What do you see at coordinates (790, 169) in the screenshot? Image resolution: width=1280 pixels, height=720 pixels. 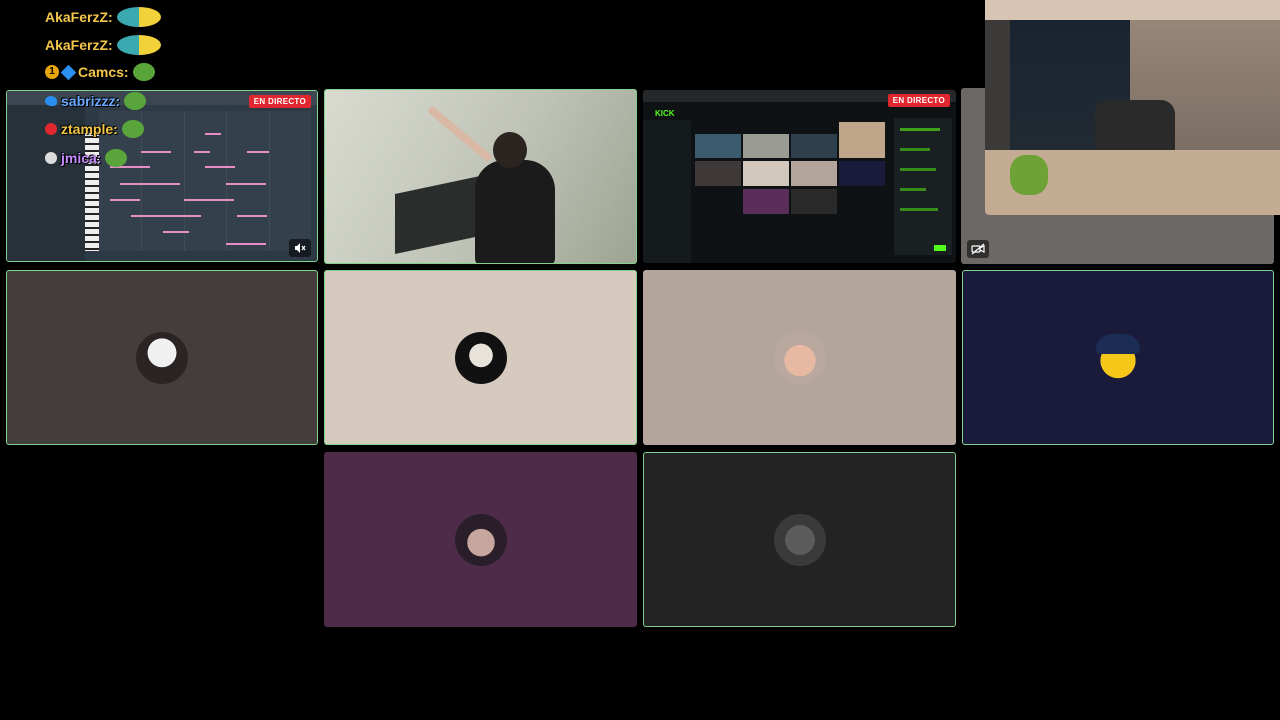 I see `mini-grid` at bounding box center [790, 169].